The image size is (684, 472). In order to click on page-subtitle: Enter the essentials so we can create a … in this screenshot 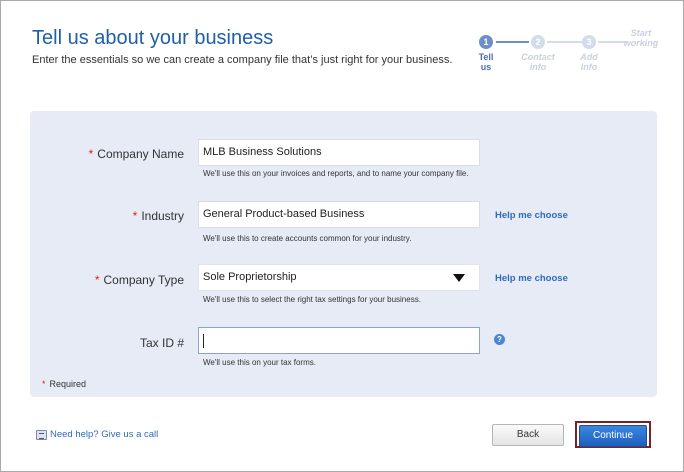, I will do `click(242, 60)`.